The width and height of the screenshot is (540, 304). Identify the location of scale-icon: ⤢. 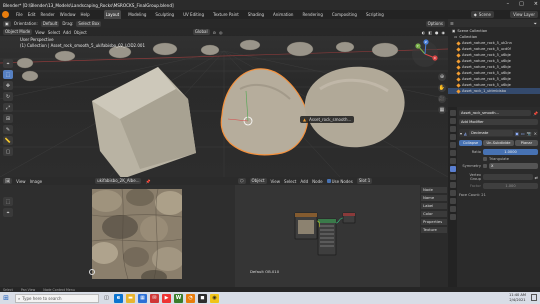
(8, 107).